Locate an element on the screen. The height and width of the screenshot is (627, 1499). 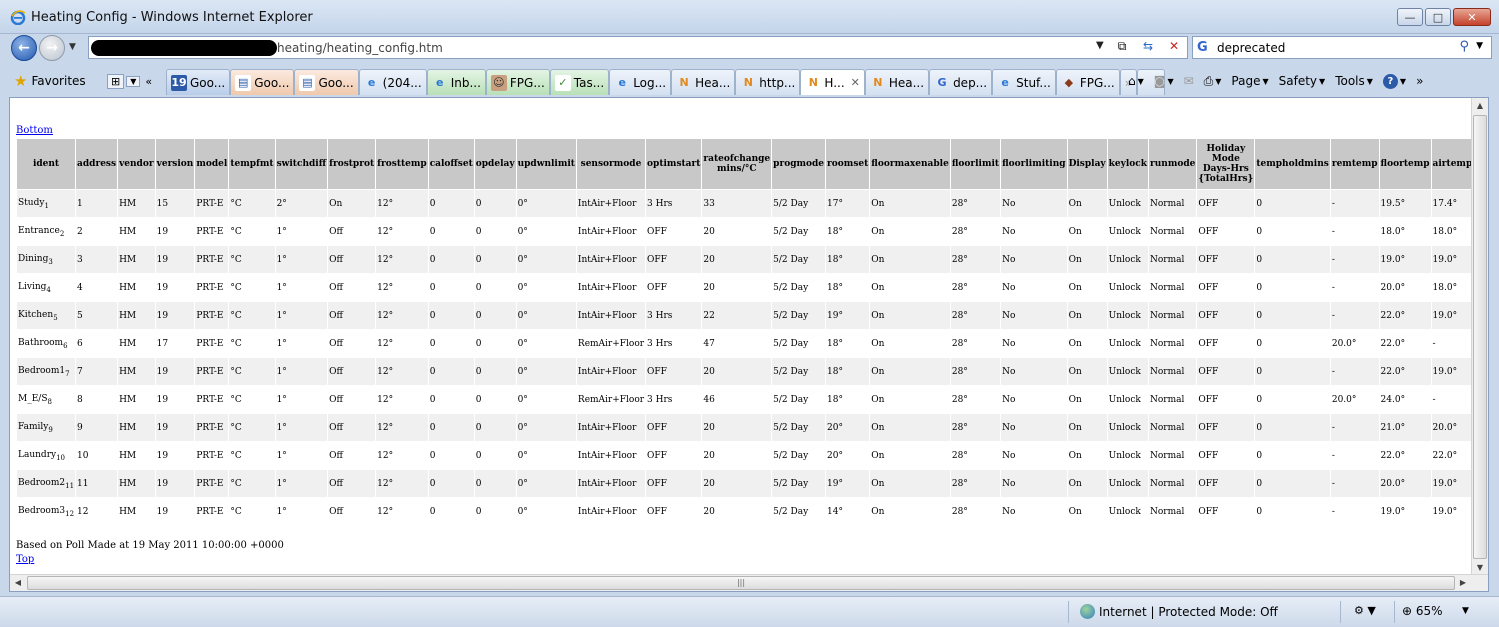
vertical-scroll-thumb is located at coordinates (1480, 337).